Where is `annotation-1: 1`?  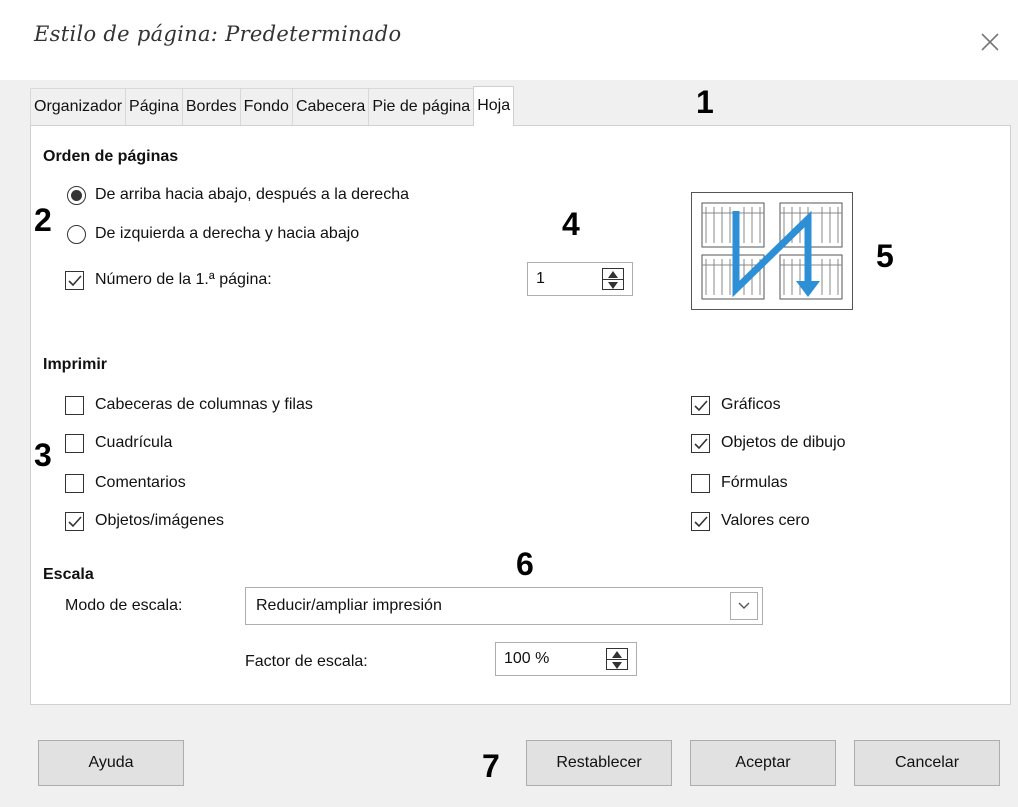
annotation-1: 1 is located at coordinates (705, 102).